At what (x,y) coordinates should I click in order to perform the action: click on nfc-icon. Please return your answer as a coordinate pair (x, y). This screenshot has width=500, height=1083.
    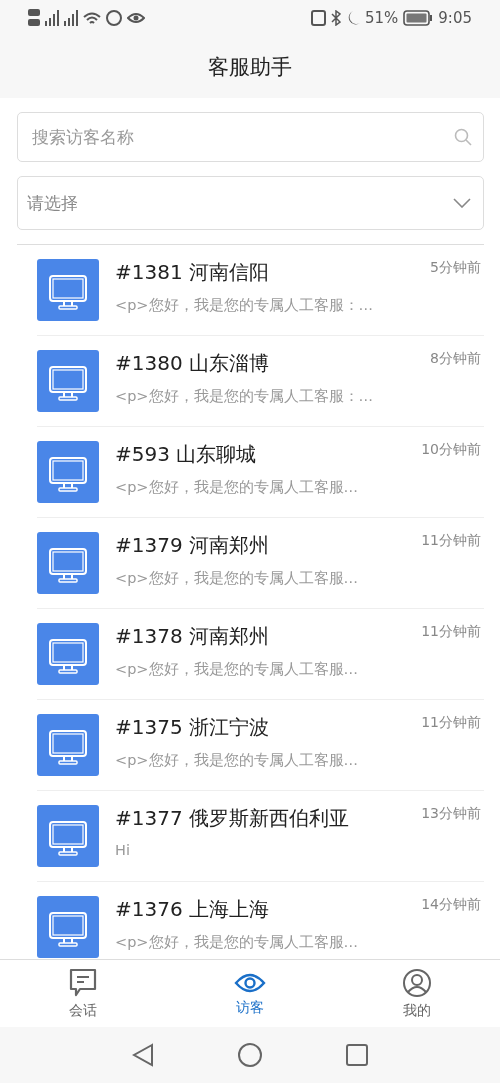
    Looking at the image, I should click on (318, 18).